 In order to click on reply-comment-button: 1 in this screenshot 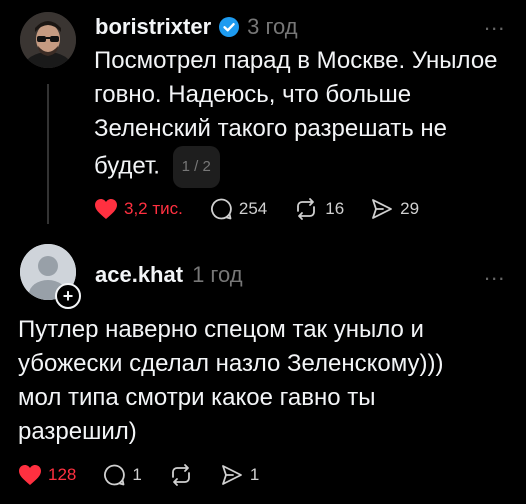, I will do `click(122, 475)`.